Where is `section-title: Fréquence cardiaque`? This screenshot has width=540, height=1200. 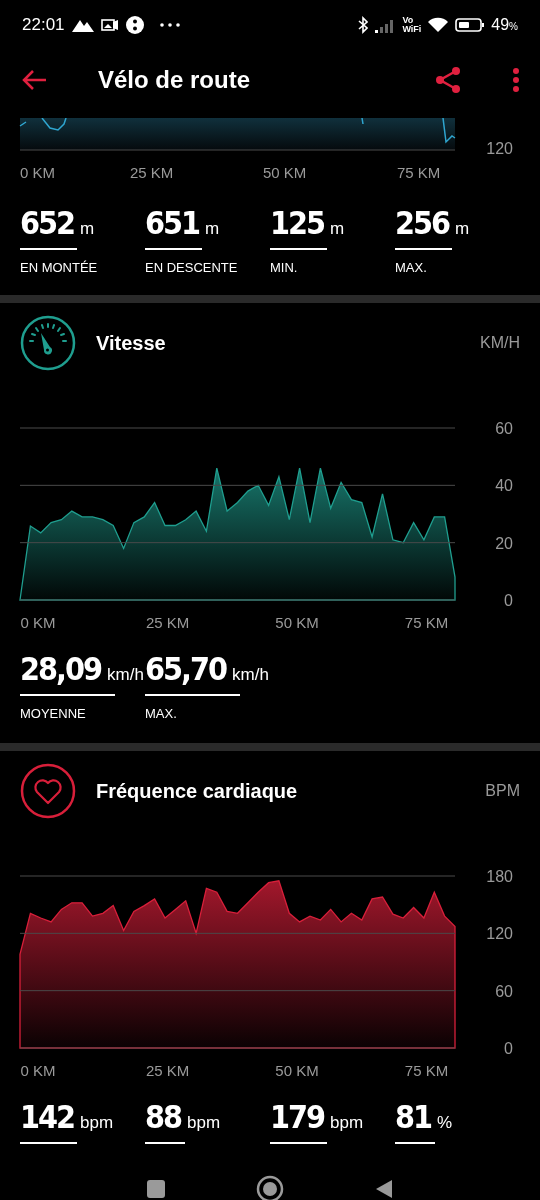 section-title: Fréquence cardiaque is located at coordinates (197, 791).